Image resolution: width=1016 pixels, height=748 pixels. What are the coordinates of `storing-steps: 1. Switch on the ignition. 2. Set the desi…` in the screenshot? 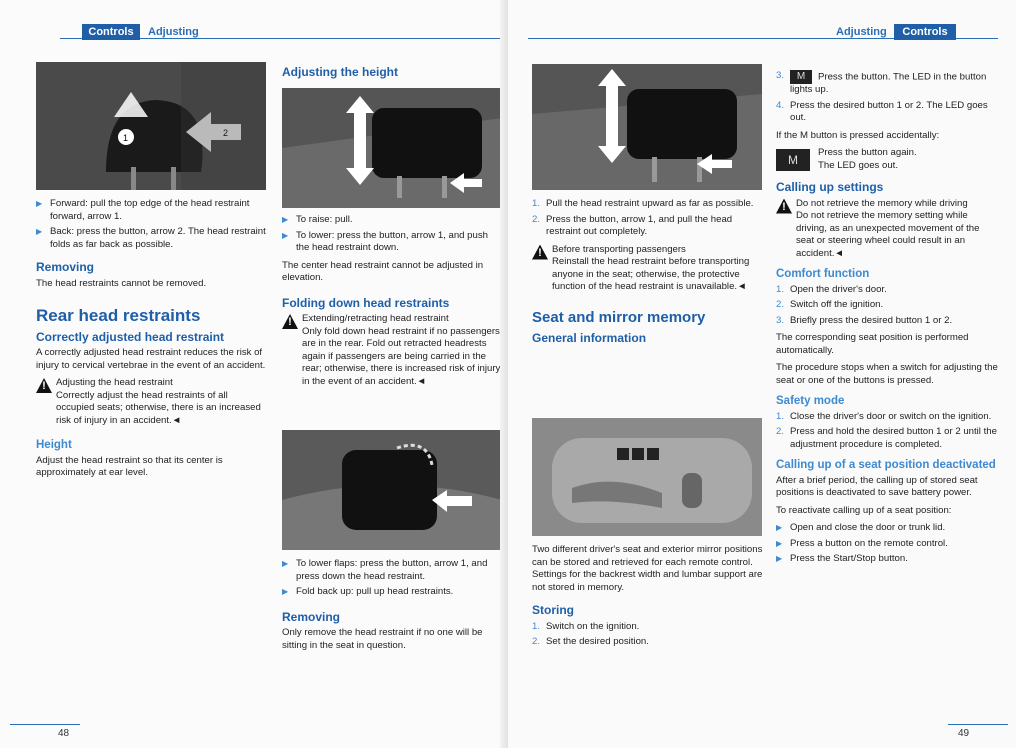 It's located at (648, 635).